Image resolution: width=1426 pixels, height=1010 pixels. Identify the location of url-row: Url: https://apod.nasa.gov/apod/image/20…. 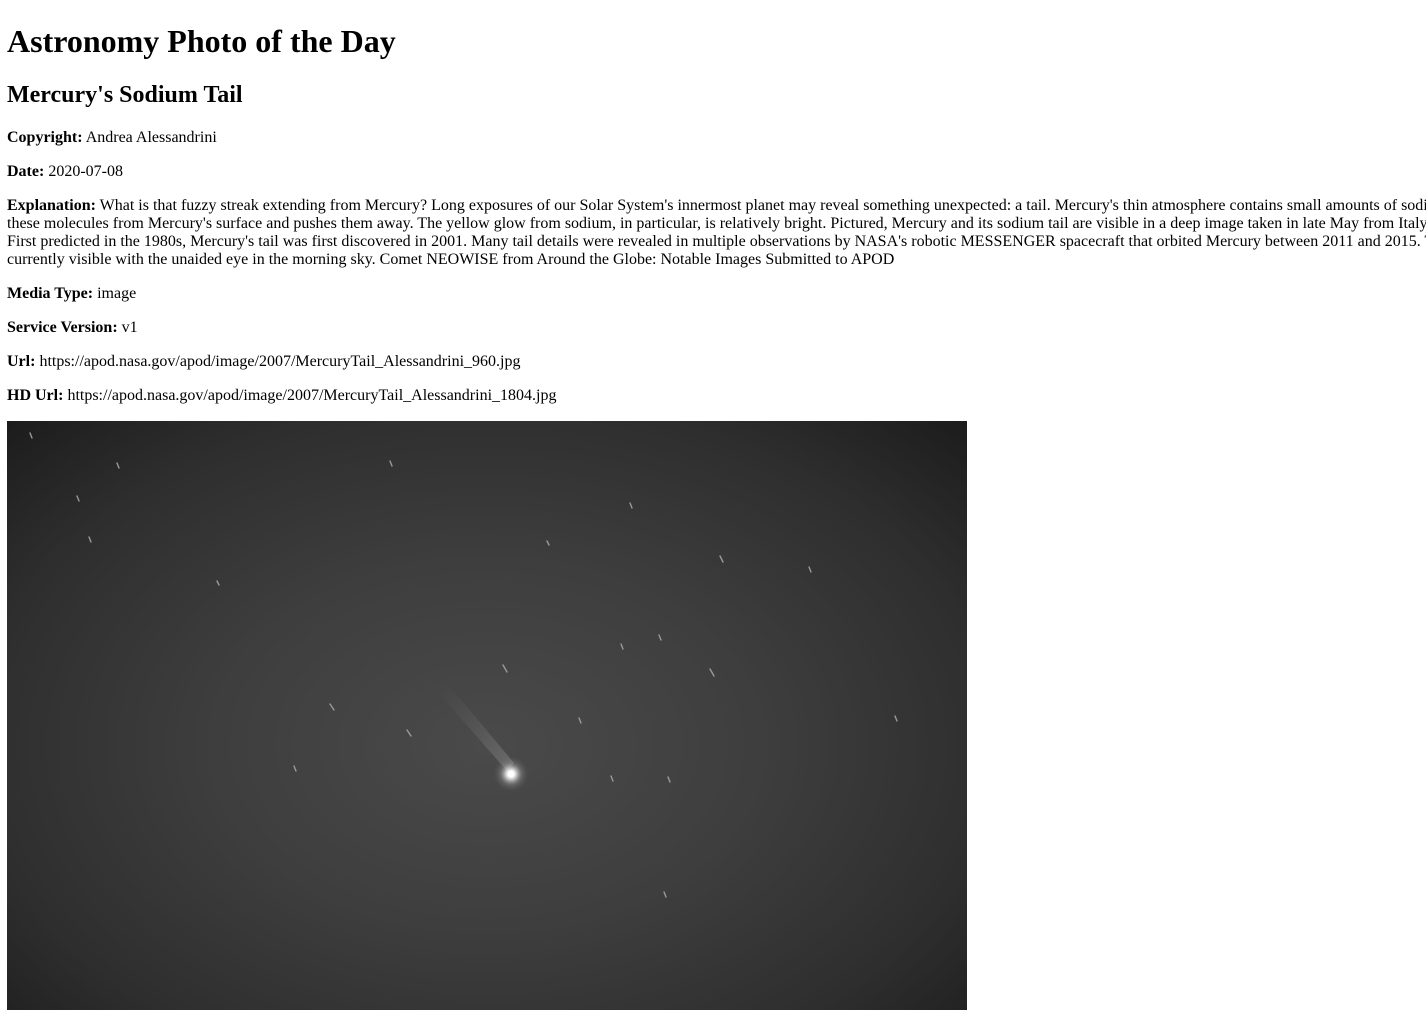
(263, 362).